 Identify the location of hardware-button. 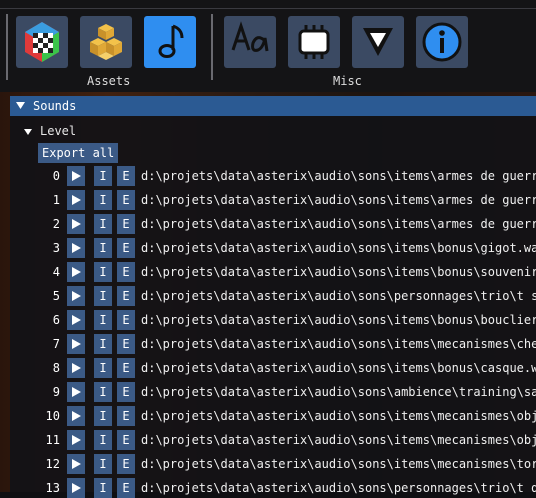
(314, 42).